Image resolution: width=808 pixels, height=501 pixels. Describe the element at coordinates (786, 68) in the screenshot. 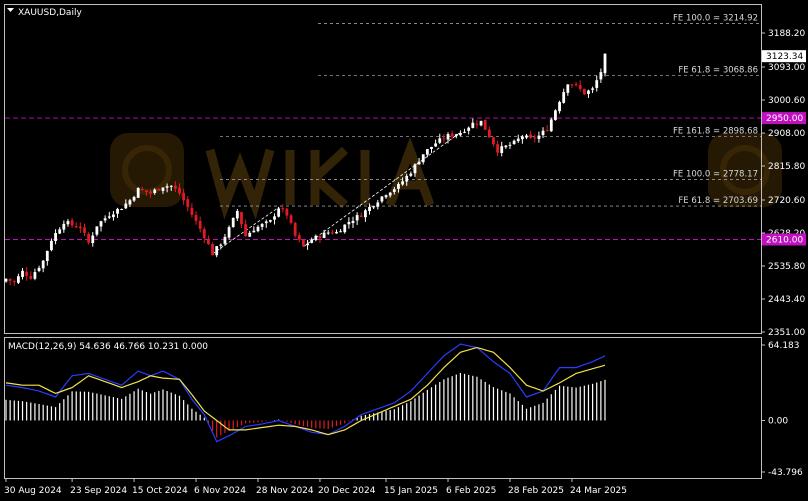

I see `price-tick-label: 3093.00` at that location.